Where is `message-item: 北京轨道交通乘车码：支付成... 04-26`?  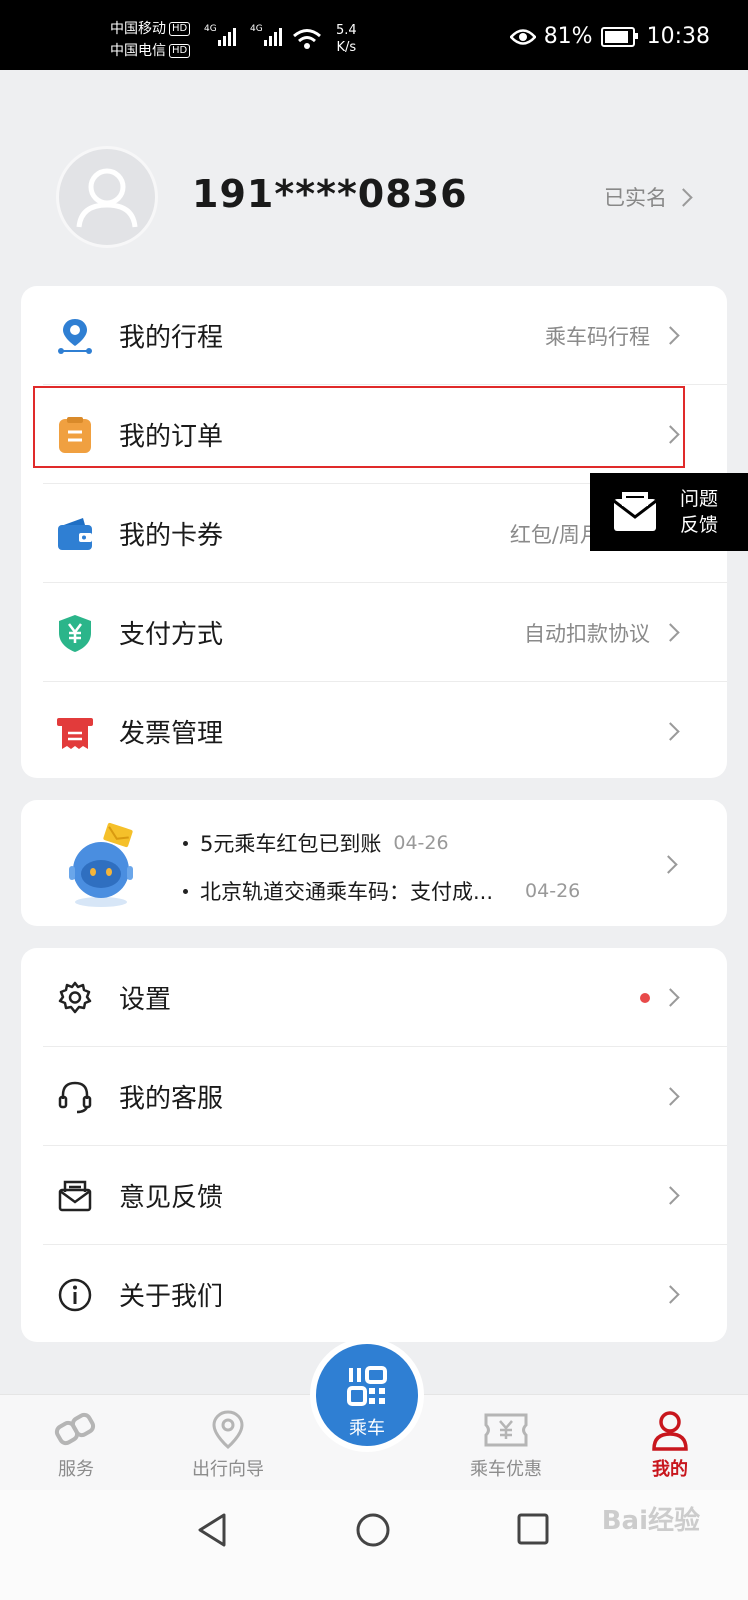 message-item: 北京轨道交通乘车码：支付成... 04-26 is located at coordinates (381, 891).